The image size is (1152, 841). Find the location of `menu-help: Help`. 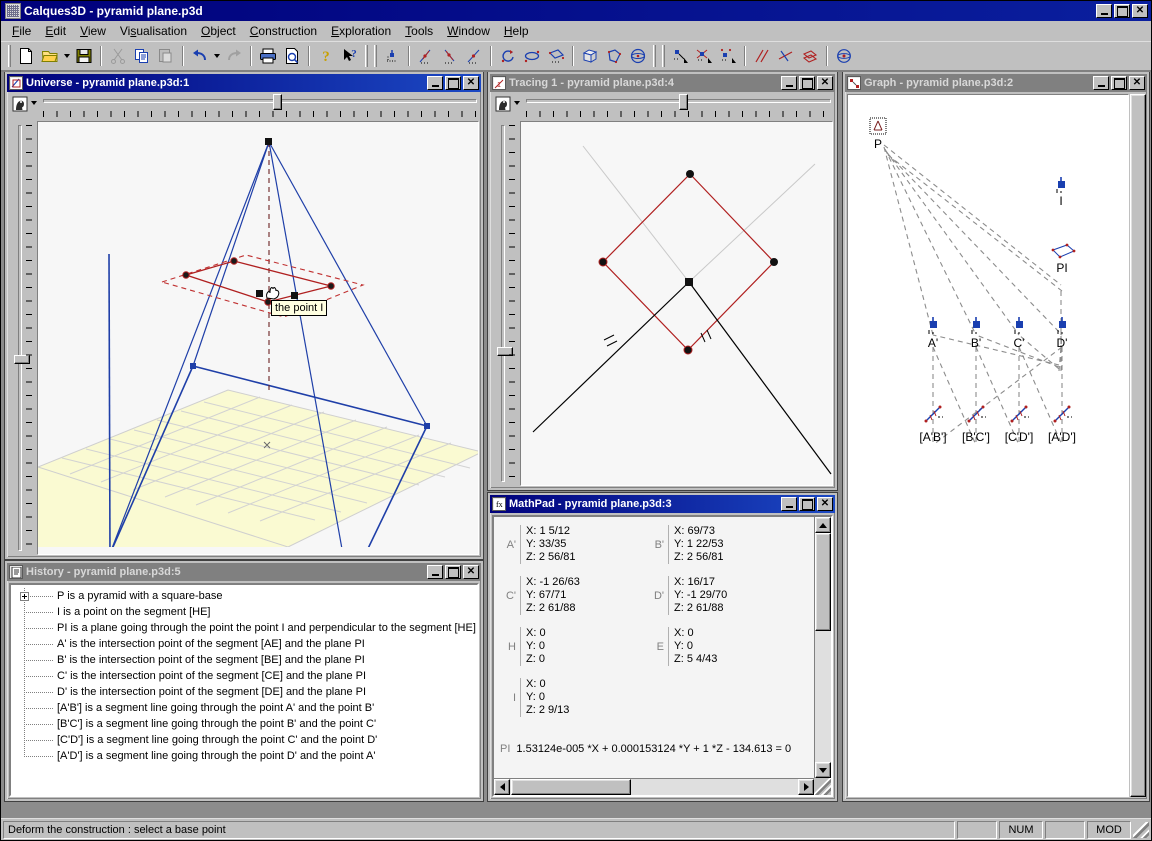

menu-help: Help is located at coordinates (516, 31).